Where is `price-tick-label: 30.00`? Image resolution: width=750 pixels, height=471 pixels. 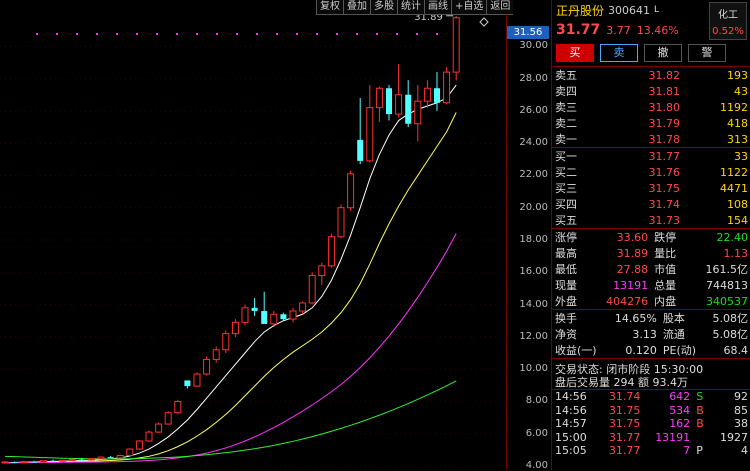
price-tick-label: 30.00 is located at coordinates (533, 46).